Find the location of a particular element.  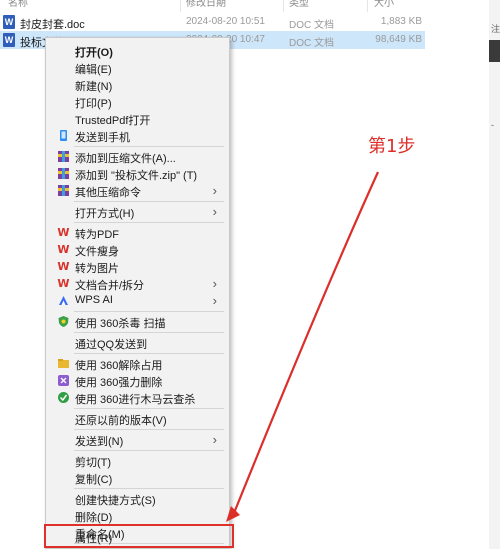

step-label: 第1步 is located at coordinates (392, 146).